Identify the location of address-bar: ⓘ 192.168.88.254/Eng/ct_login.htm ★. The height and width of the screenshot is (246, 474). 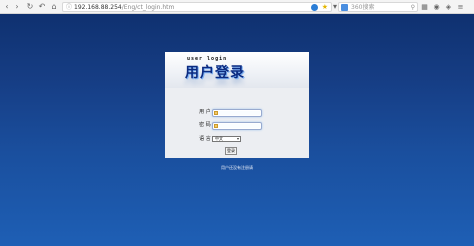
(197, 7).